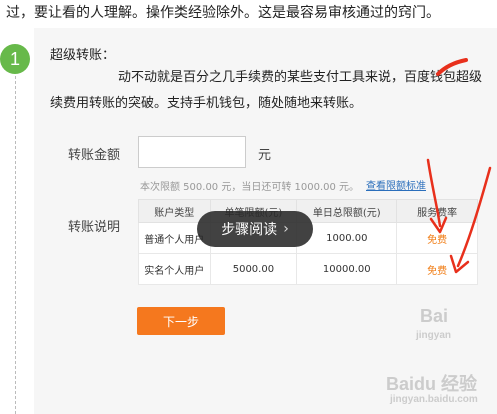  I want to click on red-annotation-marks, so click(459, 166).